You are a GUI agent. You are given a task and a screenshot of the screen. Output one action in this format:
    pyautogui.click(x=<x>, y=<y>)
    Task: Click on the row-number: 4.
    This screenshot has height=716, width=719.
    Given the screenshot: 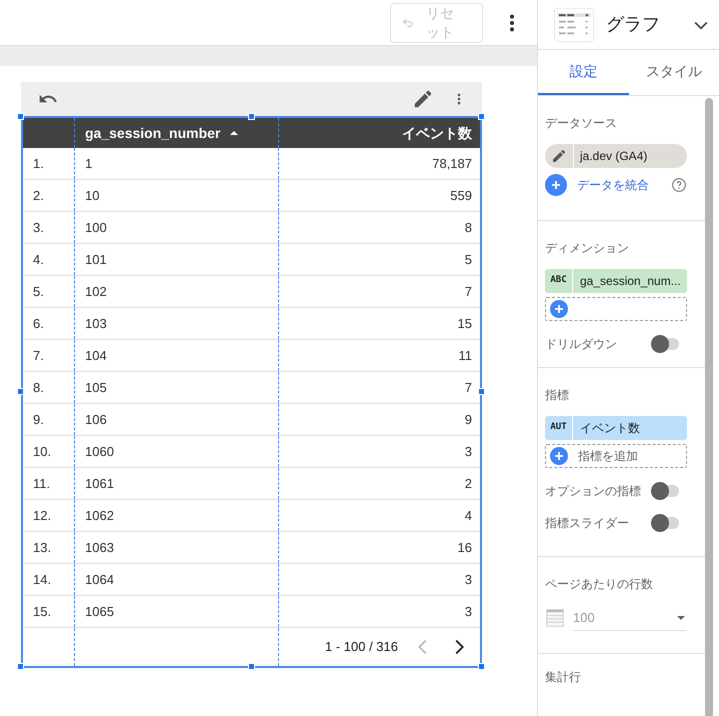 What is the action you would take?
    pyautogui.click(x=38, y=259)
    